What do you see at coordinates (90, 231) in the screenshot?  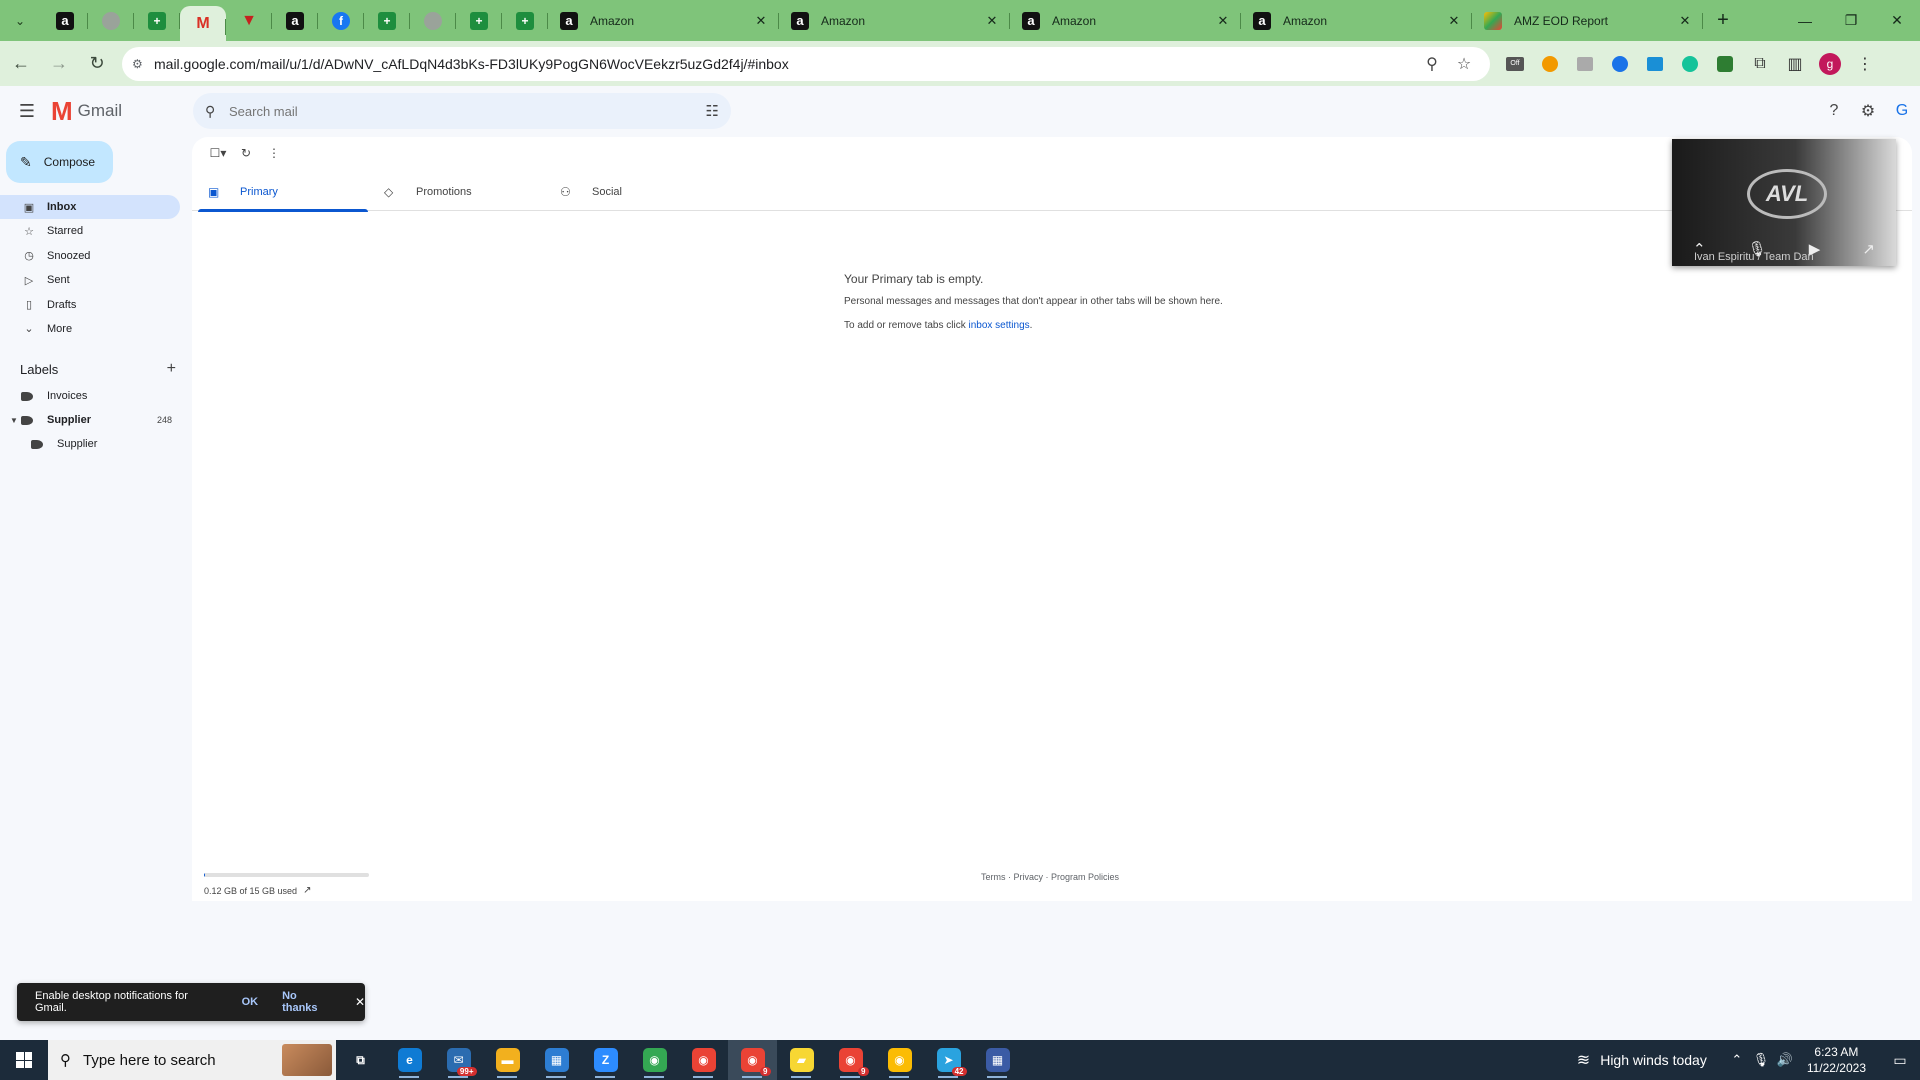 I see `sidebar-item-starred: ☆ Starred` at bounding box center [90, 231].